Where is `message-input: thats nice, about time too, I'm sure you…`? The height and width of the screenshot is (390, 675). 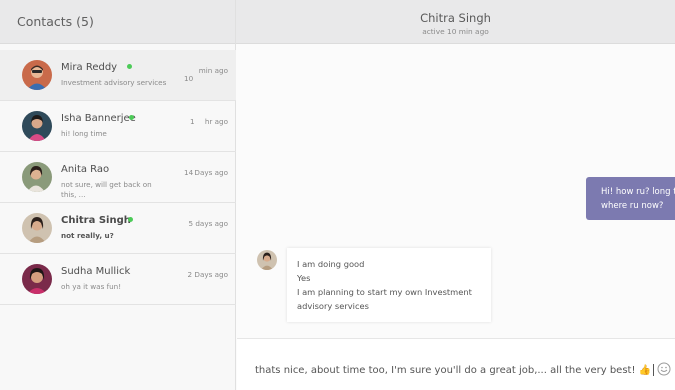
message-input: thats nice, about time too, I'm sure you… is located at coordinates (456, 364).